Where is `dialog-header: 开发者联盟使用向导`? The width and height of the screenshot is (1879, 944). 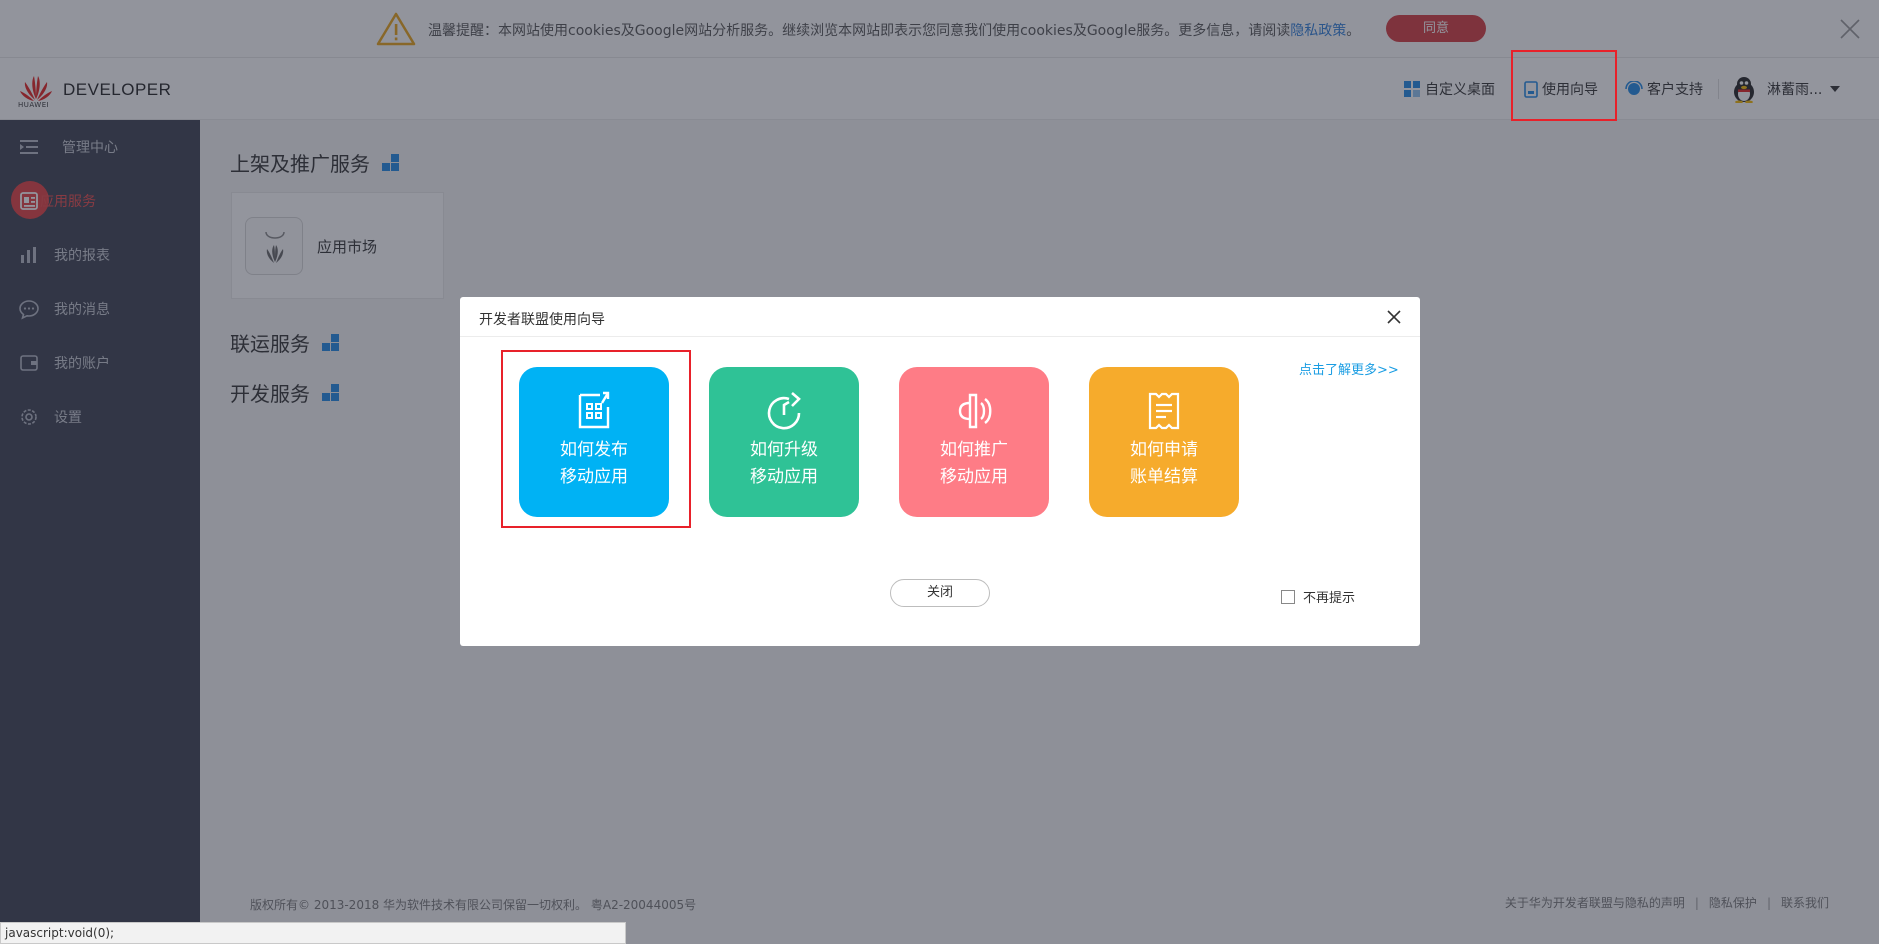
dialog-header: 开发者联盟使用向导 is located at coordinates (940, 317).